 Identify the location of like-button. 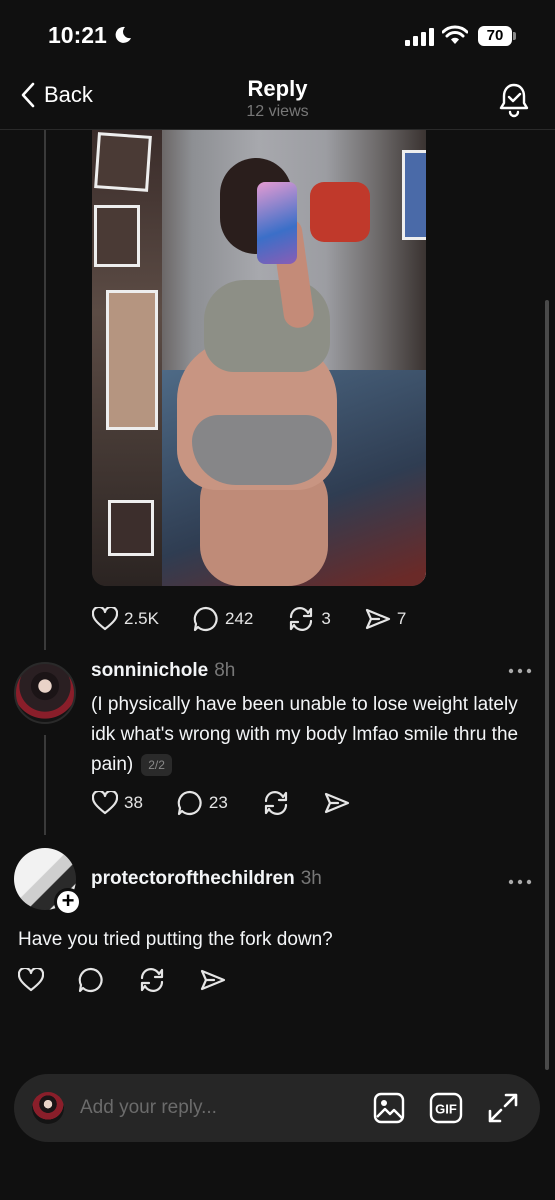
(31, 980).